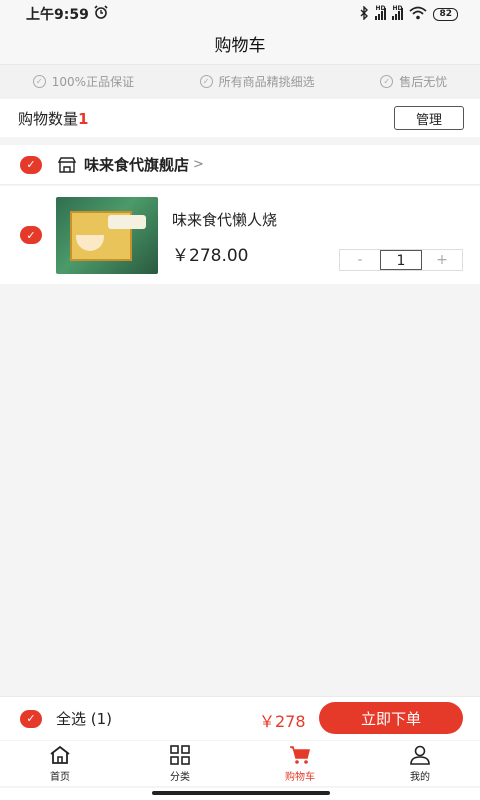 The image size is (480, 800). What do you see at coordinates (67, 164) in the screenshot?
I see `store-icon` at bounding box center [67, 164].